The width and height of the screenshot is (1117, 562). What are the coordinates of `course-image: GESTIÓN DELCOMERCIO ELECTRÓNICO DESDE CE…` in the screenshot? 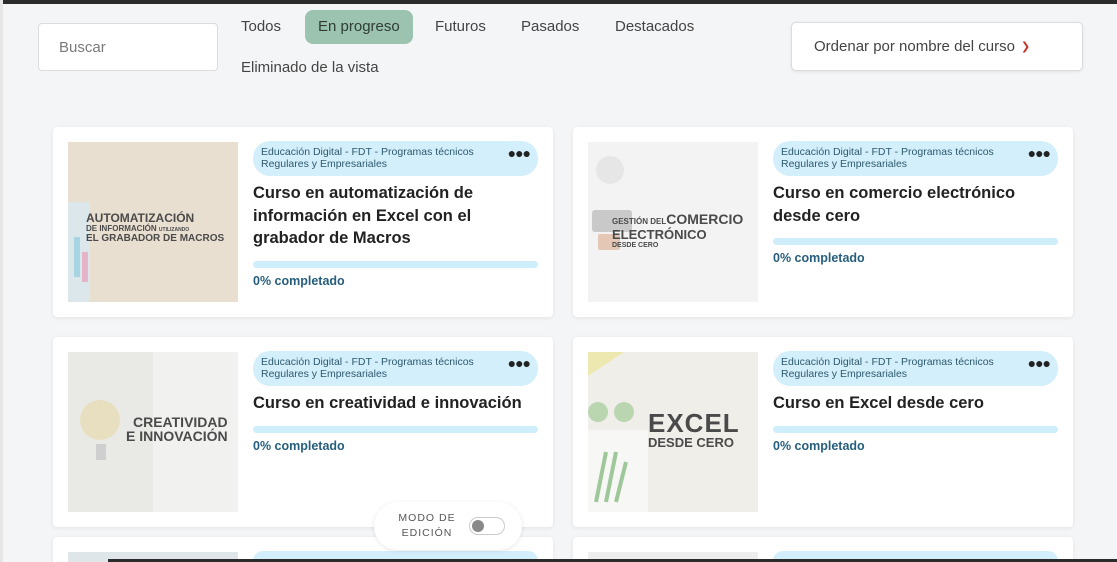 It's located at (673, 222).